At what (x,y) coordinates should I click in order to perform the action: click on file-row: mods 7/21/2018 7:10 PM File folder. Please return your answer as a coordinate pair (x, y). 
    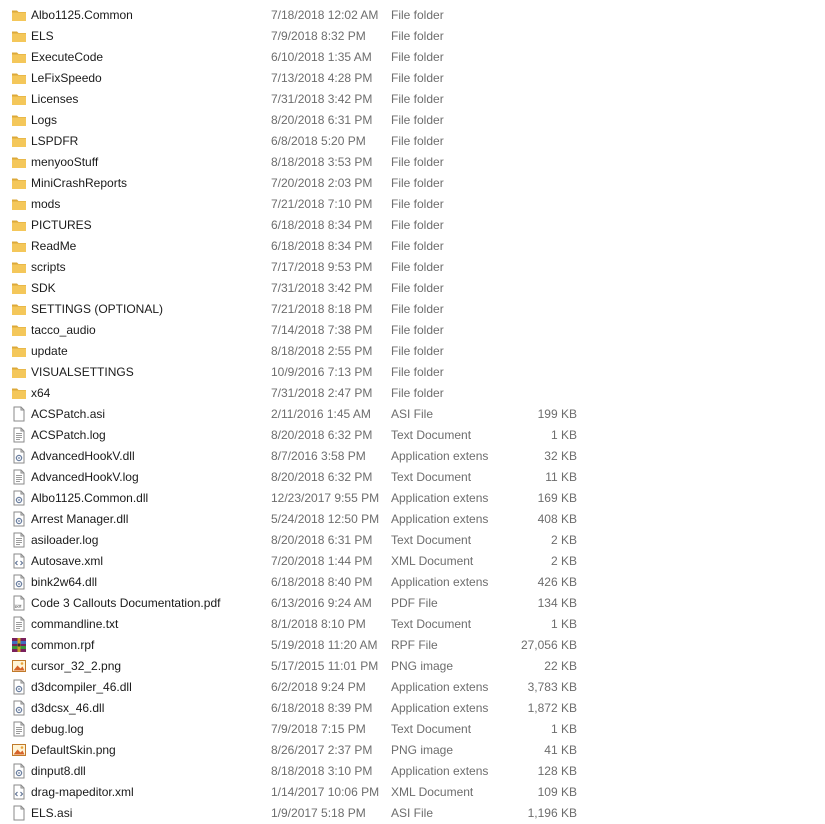
    Looking at the image, I should click on (300, 204).